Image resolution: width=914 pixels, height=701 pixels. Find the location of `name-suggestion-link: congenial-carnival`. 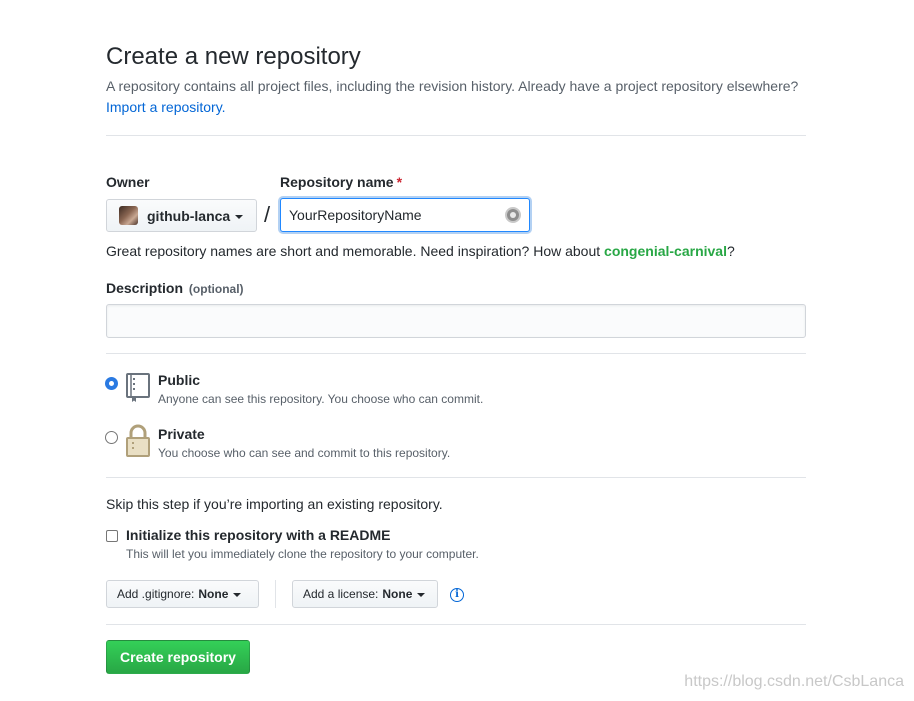

name-suggestion-link: congenial-carnival is located at coordinates (665, 251).